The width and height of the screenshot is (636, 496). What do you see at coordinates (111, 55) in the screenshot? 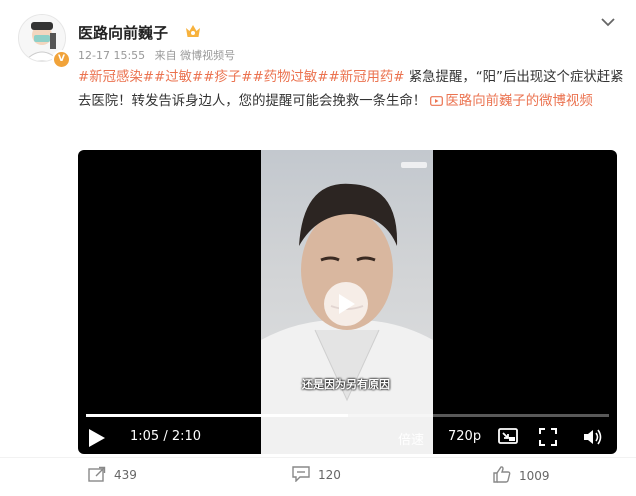
I see `post-date: 12-17 15:55` at bounding box center [111, 55].